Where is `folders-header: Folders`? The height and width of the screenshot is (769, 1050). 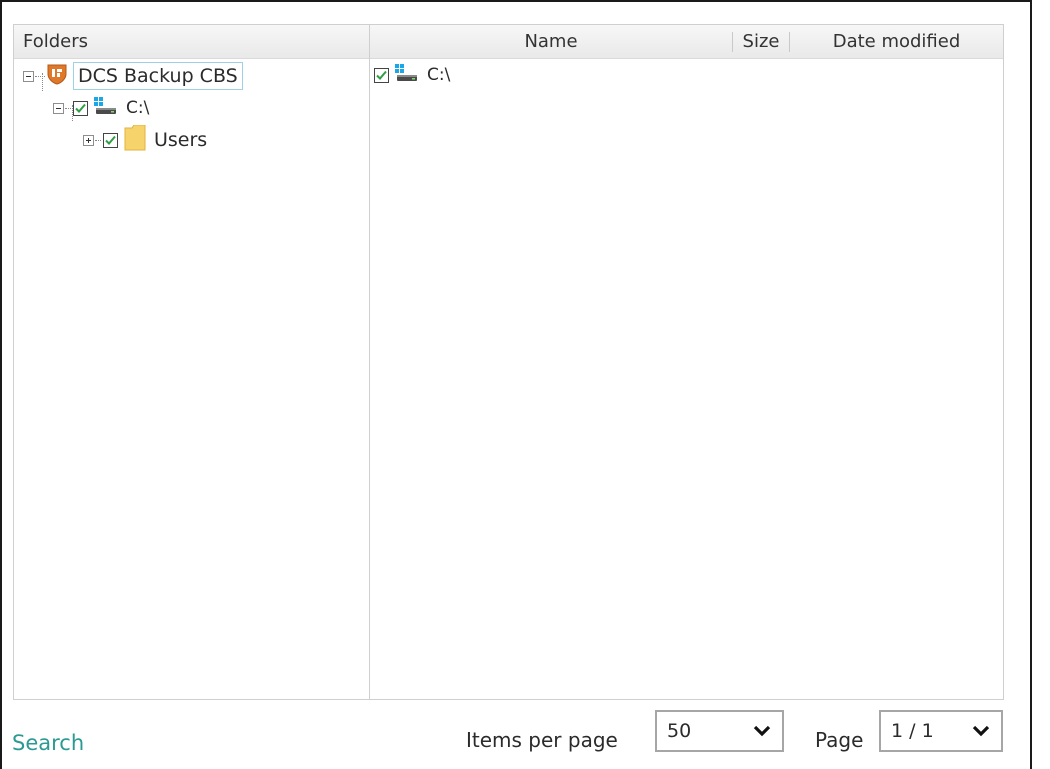 folders-header: Folders is located at coordinates (191, 42).